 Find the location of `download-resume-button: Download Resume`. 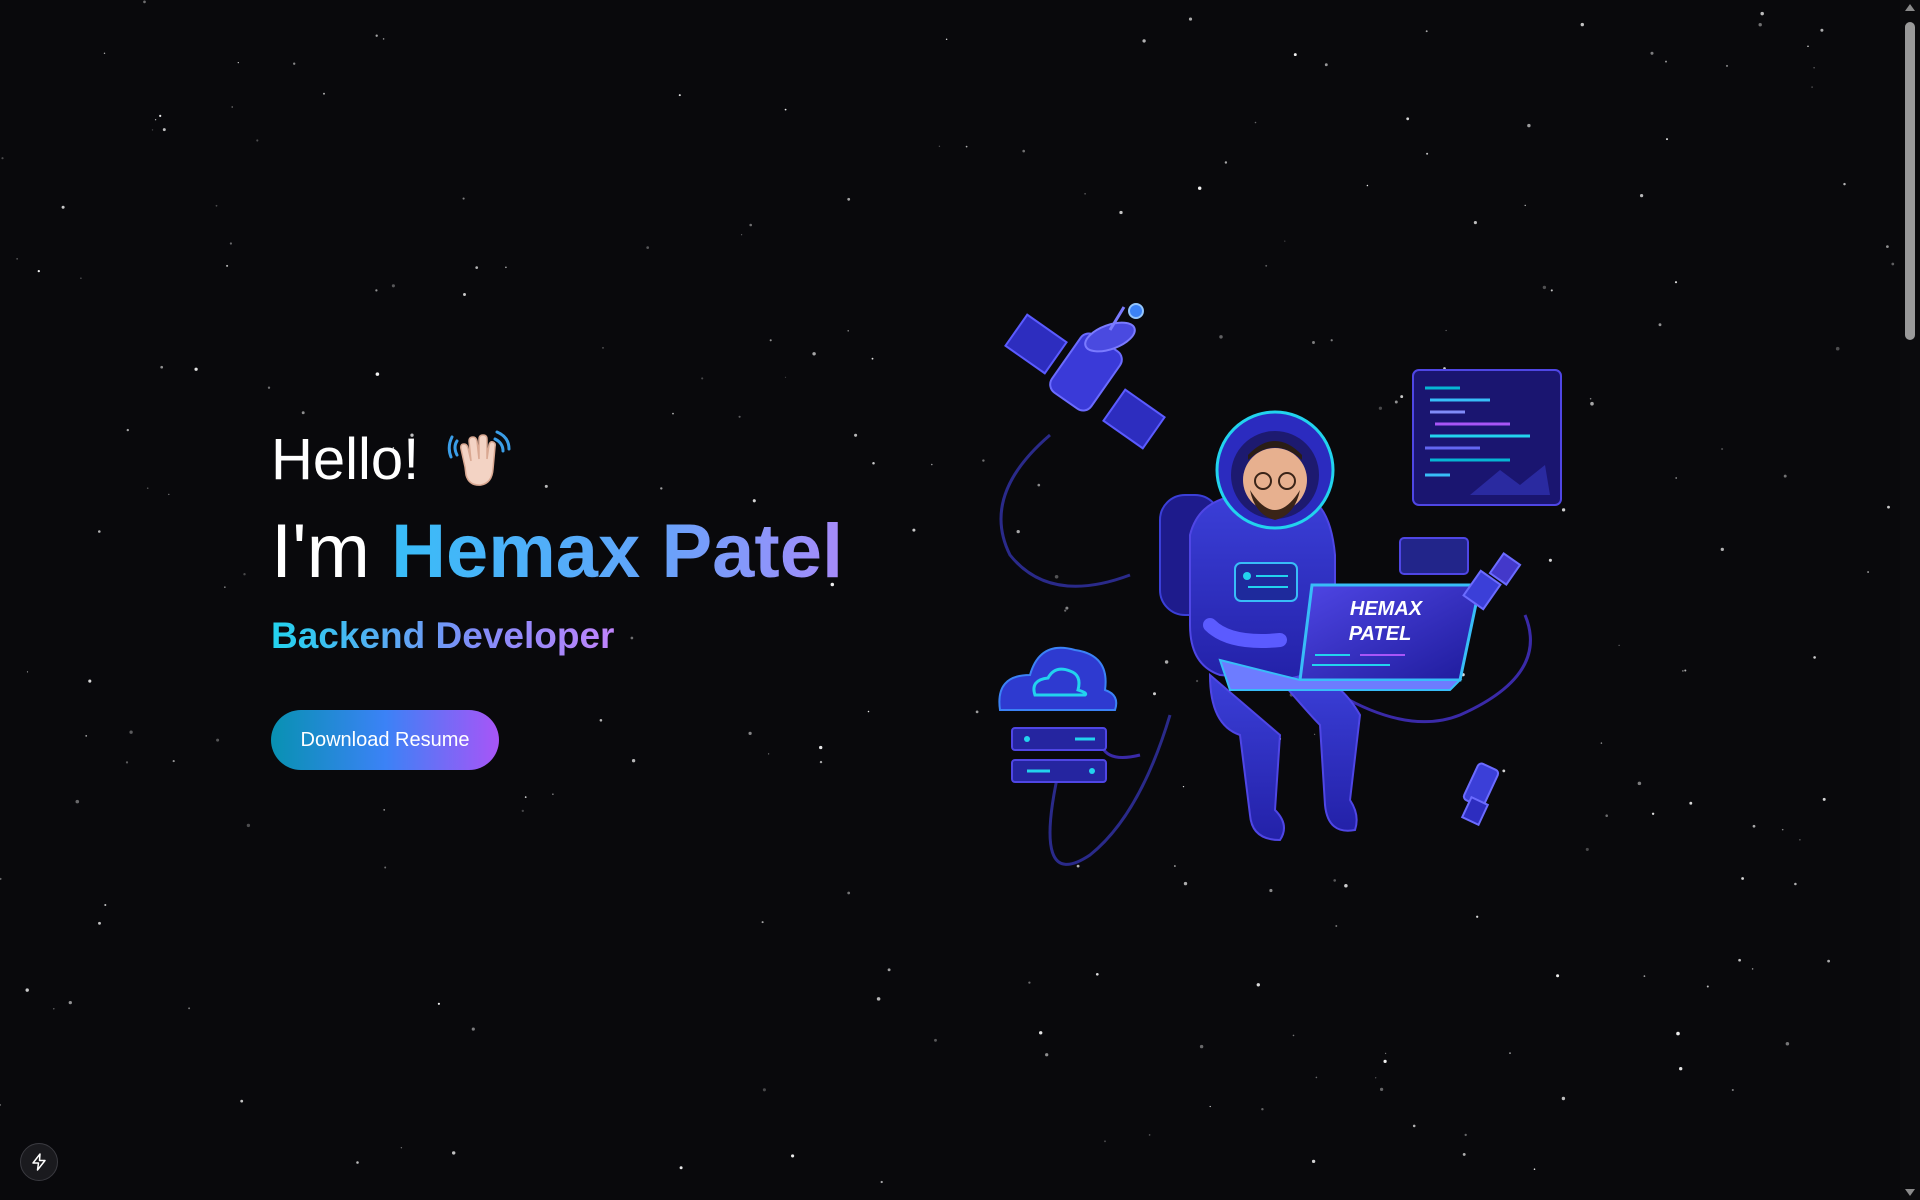

download-resume-button: Download Resume is located at coordinates (385, 740).